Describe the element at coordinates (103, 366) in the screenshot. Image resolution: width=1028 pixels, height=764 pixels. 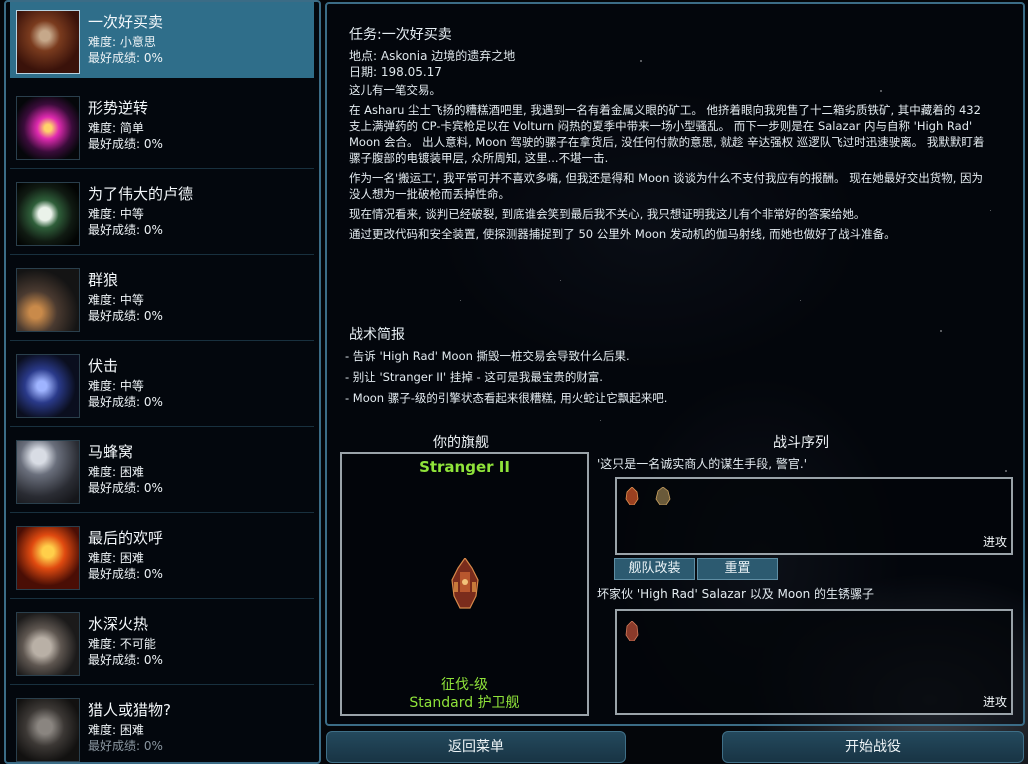
I see `mission-name: 伏击` at that location.